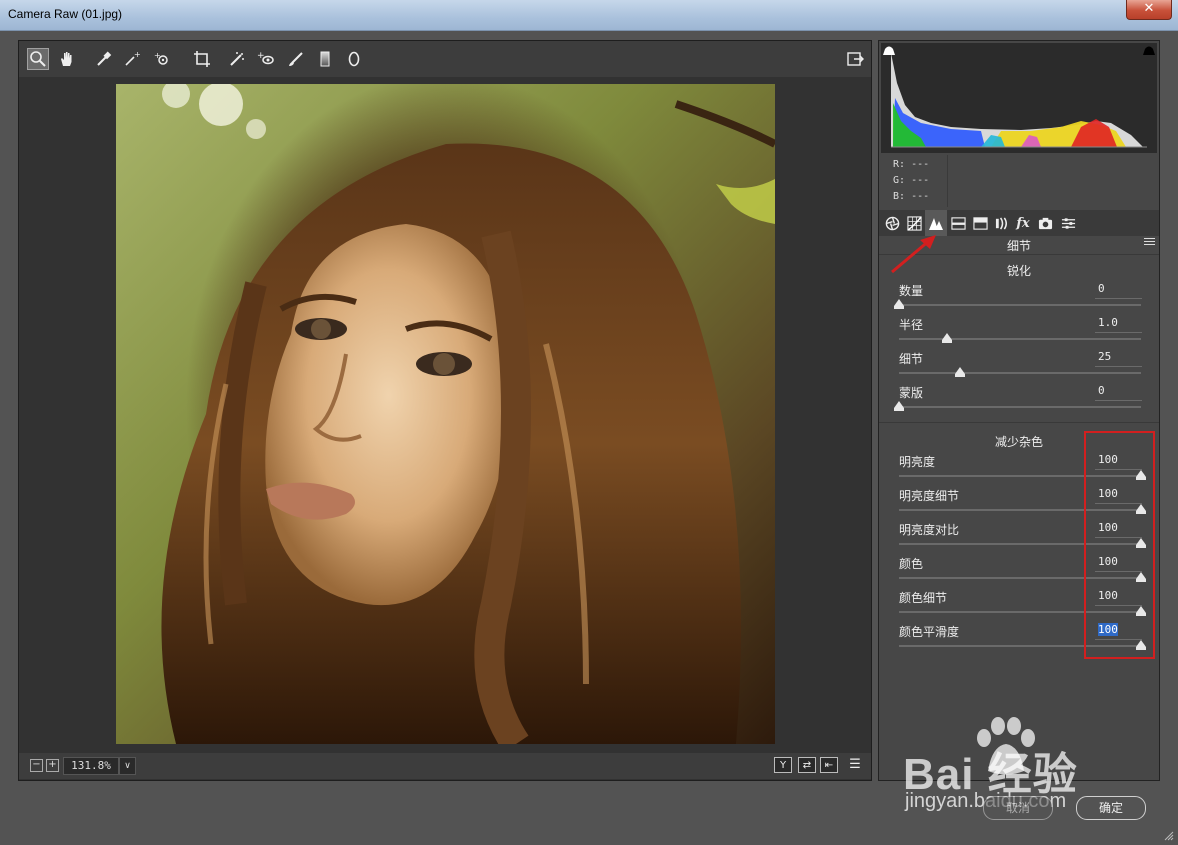 The height and width of the screenshot is (845, 1178). Describe the element at coordinates (1045, 223) in the screenshot. I see `camera-calibration-tab-icon` at that location.